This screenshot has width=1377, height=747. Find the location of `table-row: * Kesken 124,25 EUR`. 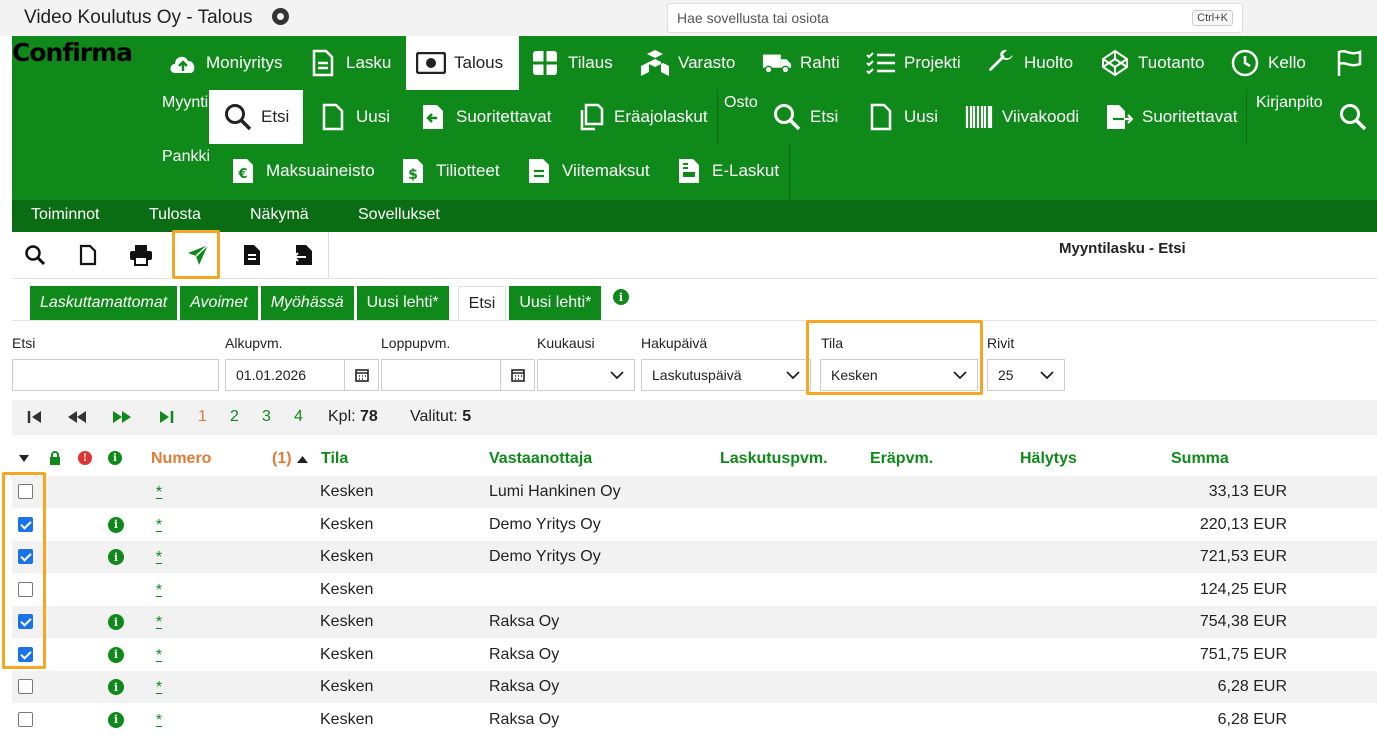

table-row: * Kesken 124,25 EUR is located at coordinates (694, 590).